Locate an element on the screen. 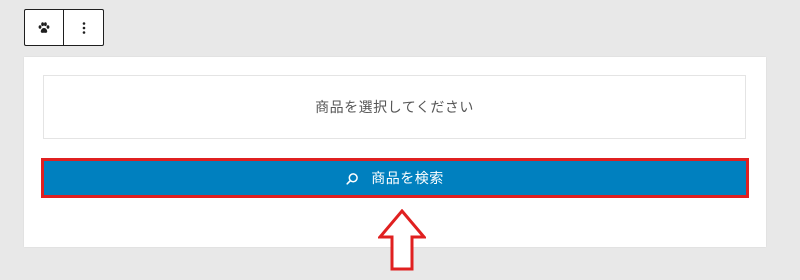 Image resolution: width=800 pixels, height=280 pixels. more-vertical-icon is located at coordinates (84, 28).